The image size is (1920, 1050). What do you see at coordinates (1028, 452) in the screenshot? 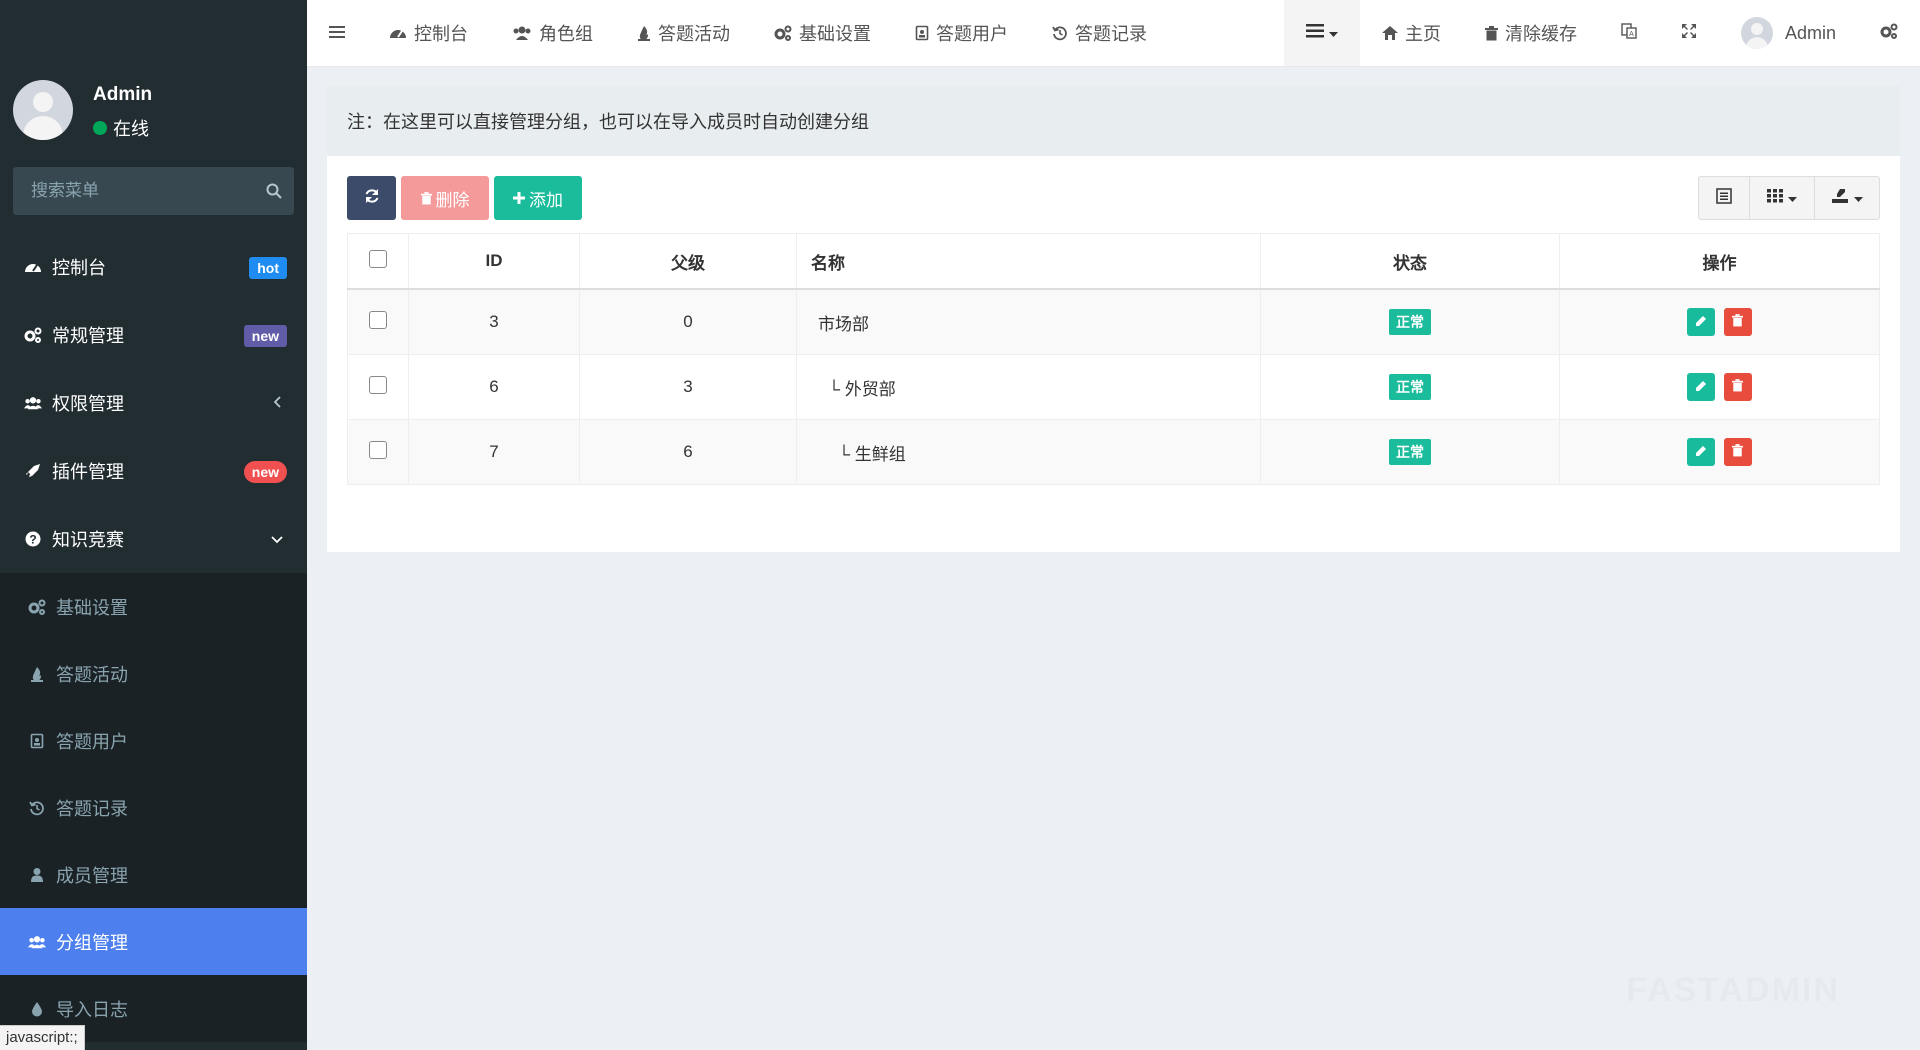
I see `cell-name: └ 生鲜组` at bounding box center [1028, 452].